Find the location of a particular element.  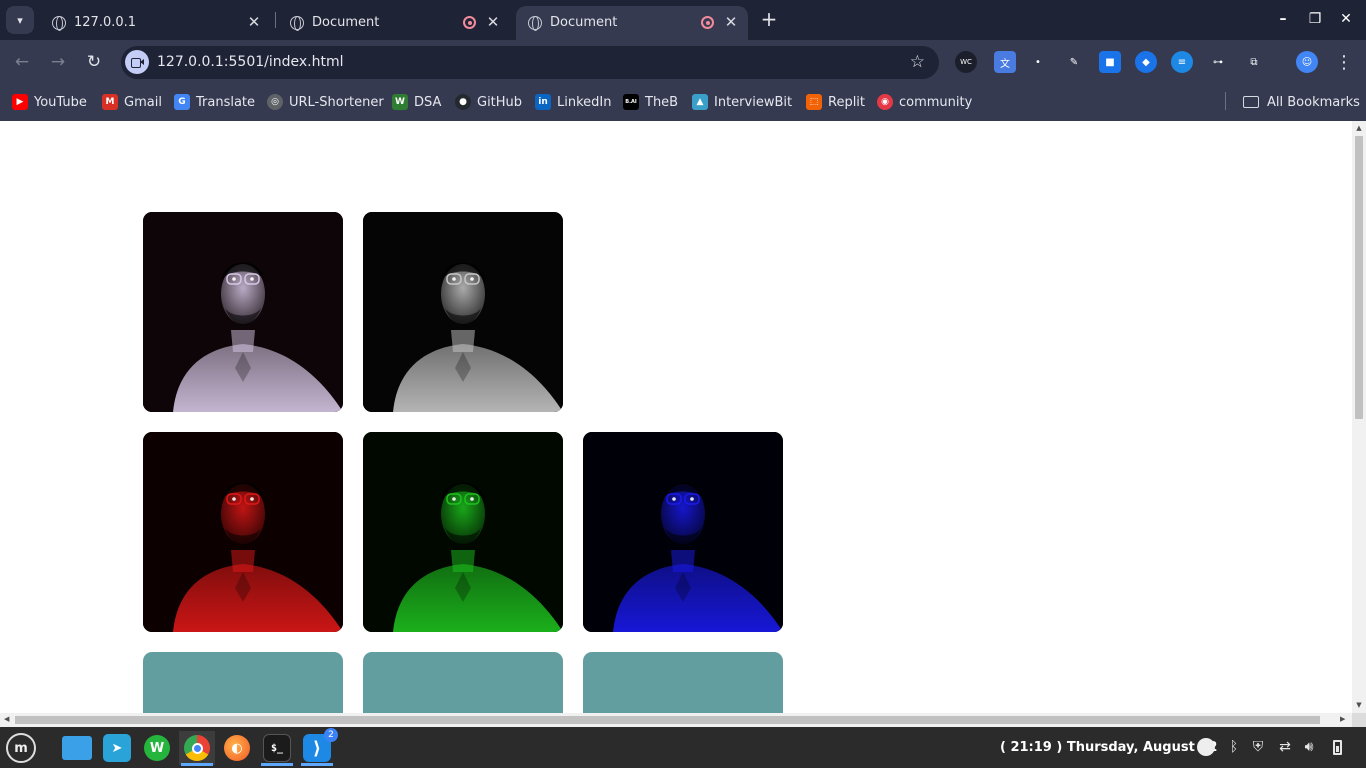

replit-icon: ⬚ is located at coordinates (814, 102).